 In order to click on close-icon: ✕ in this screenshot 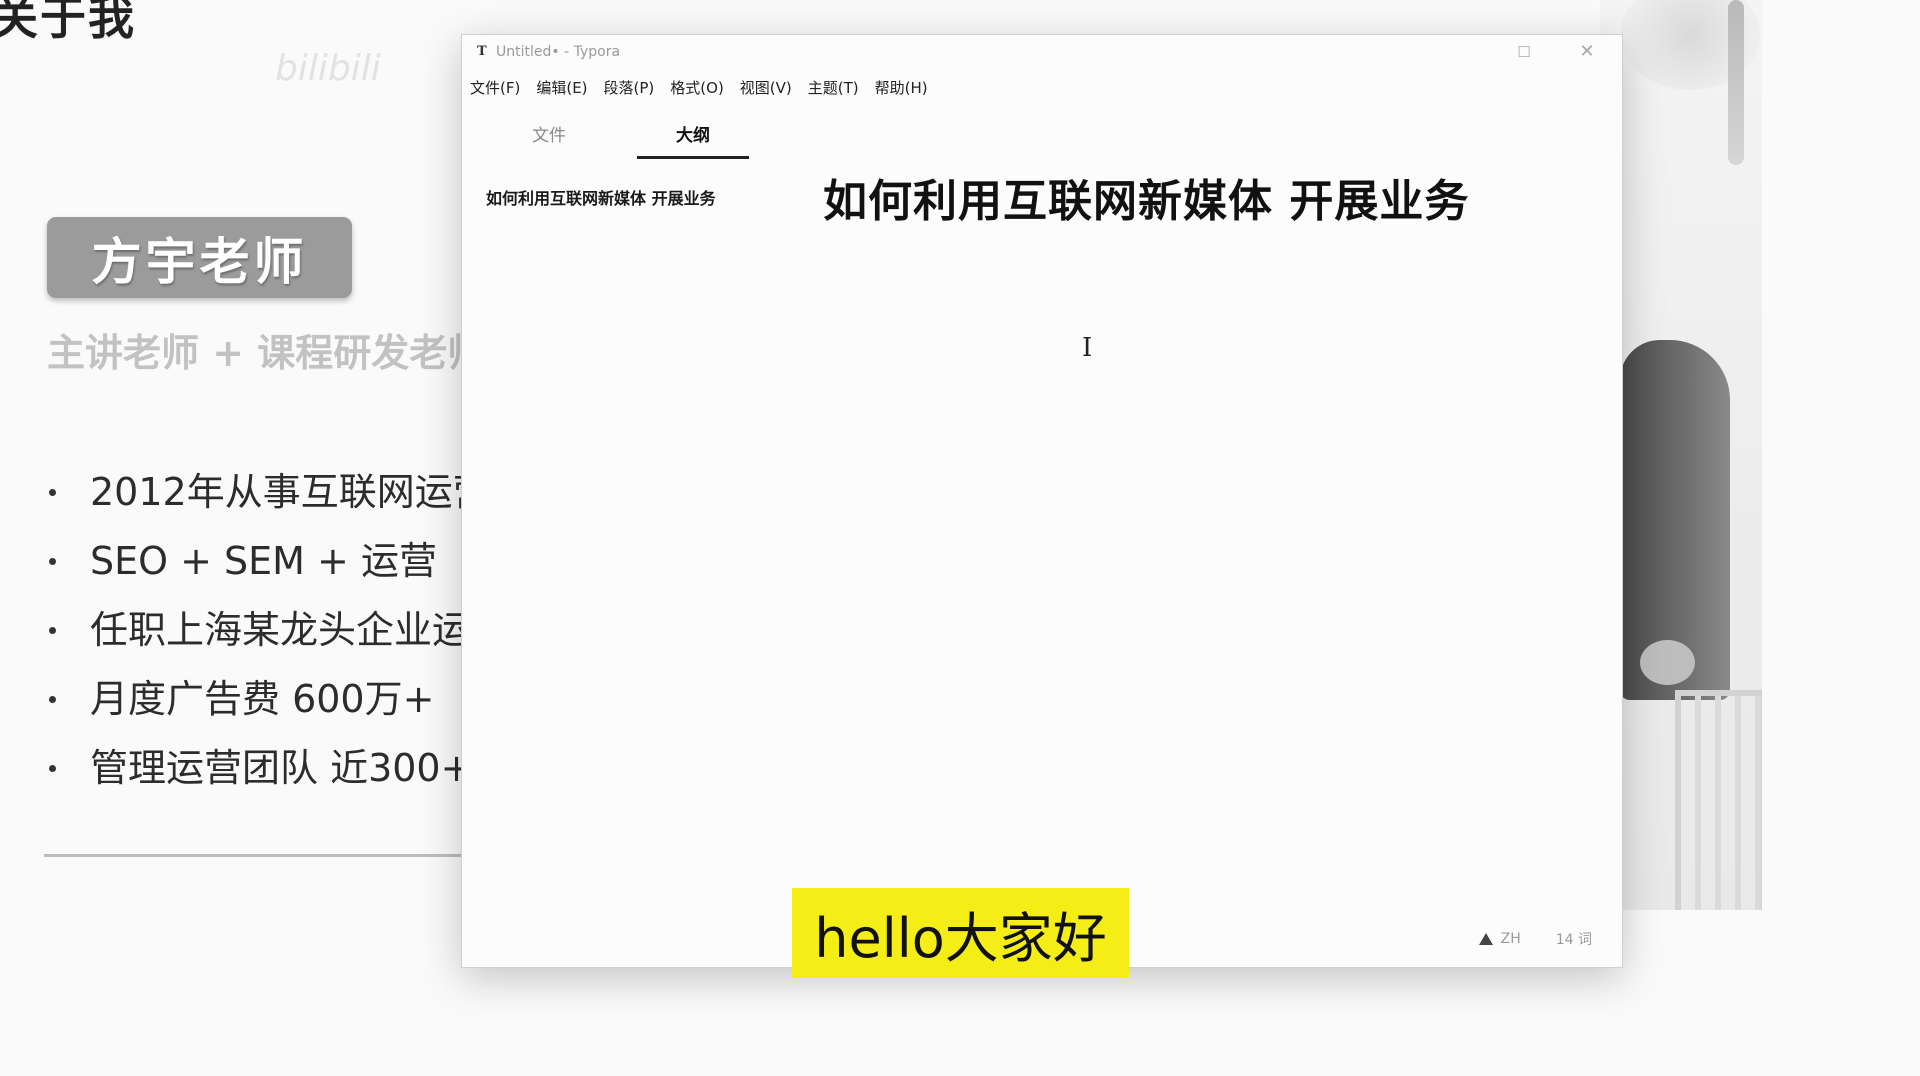, I will do `click(1587, 52)`.